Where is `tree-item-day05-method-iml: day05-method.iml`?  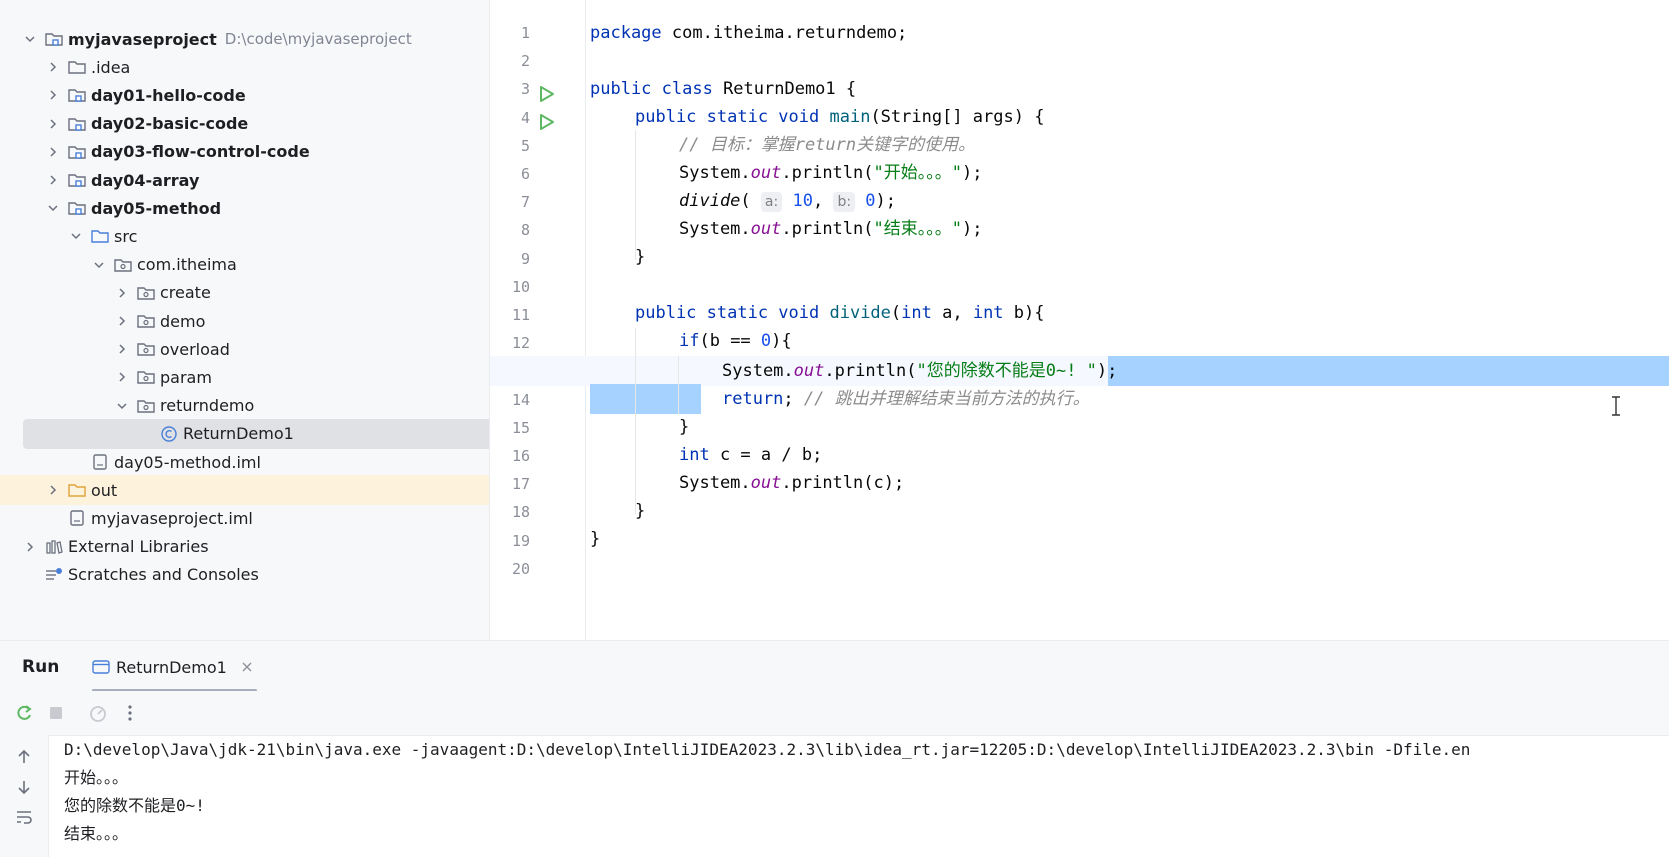 tree-item-day05-method-iml: day05-method.iml is located at coordinates (244, 462).